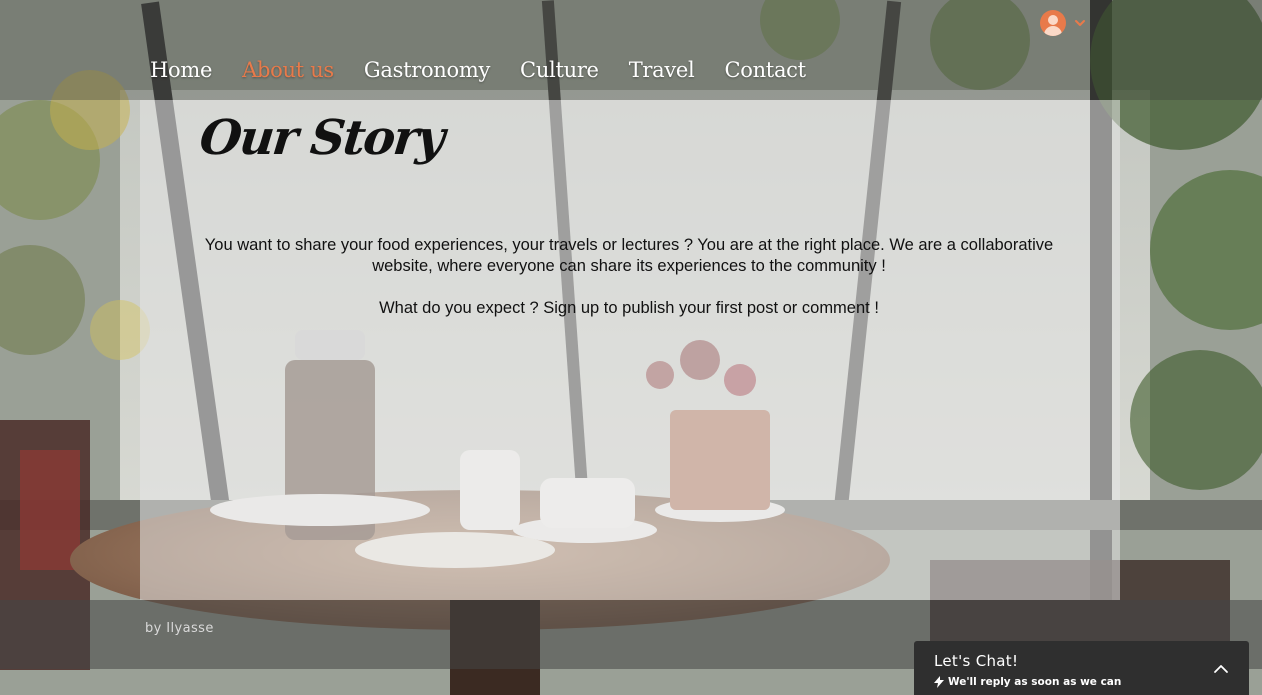 The height and width of the screenshot is (695, 1262). I want to click on footer-credit: by Ilyasse, so click(179, 628).